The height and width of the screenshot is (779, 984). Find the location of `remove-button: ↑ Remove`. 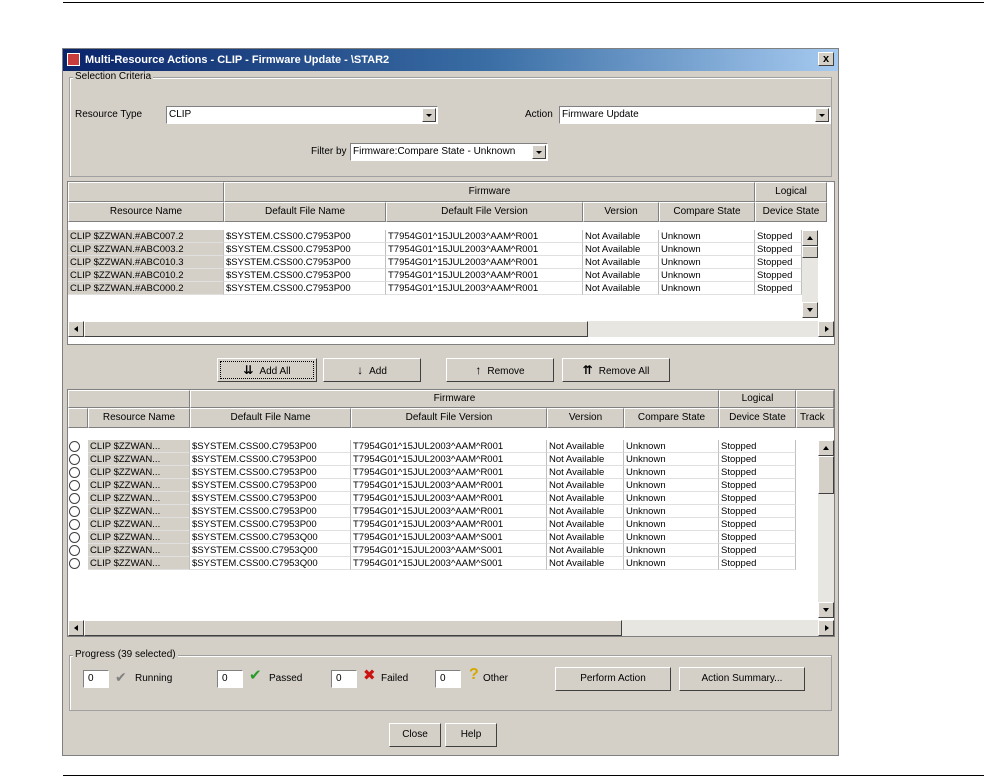

remove-button: ↑ Remove is located at coordinates (500, 370).